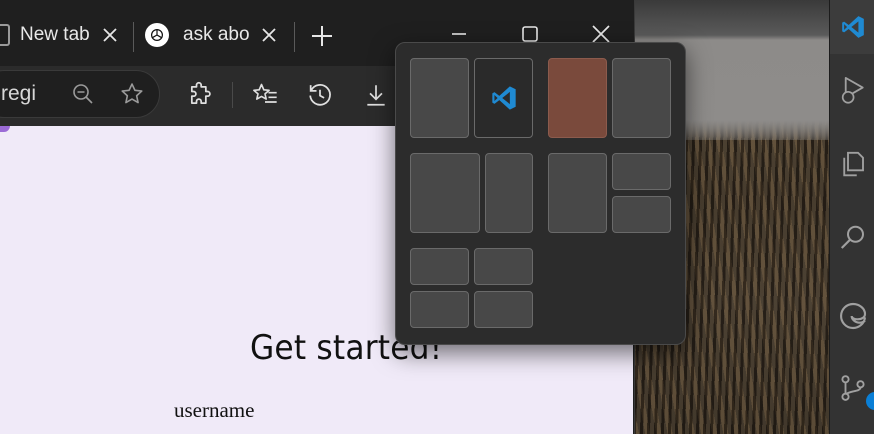 The width and height of the screenshot is (874, 434). Describe the element at coordinates (459, 34) in the screenshot. I see `minimize-icon` at that location.